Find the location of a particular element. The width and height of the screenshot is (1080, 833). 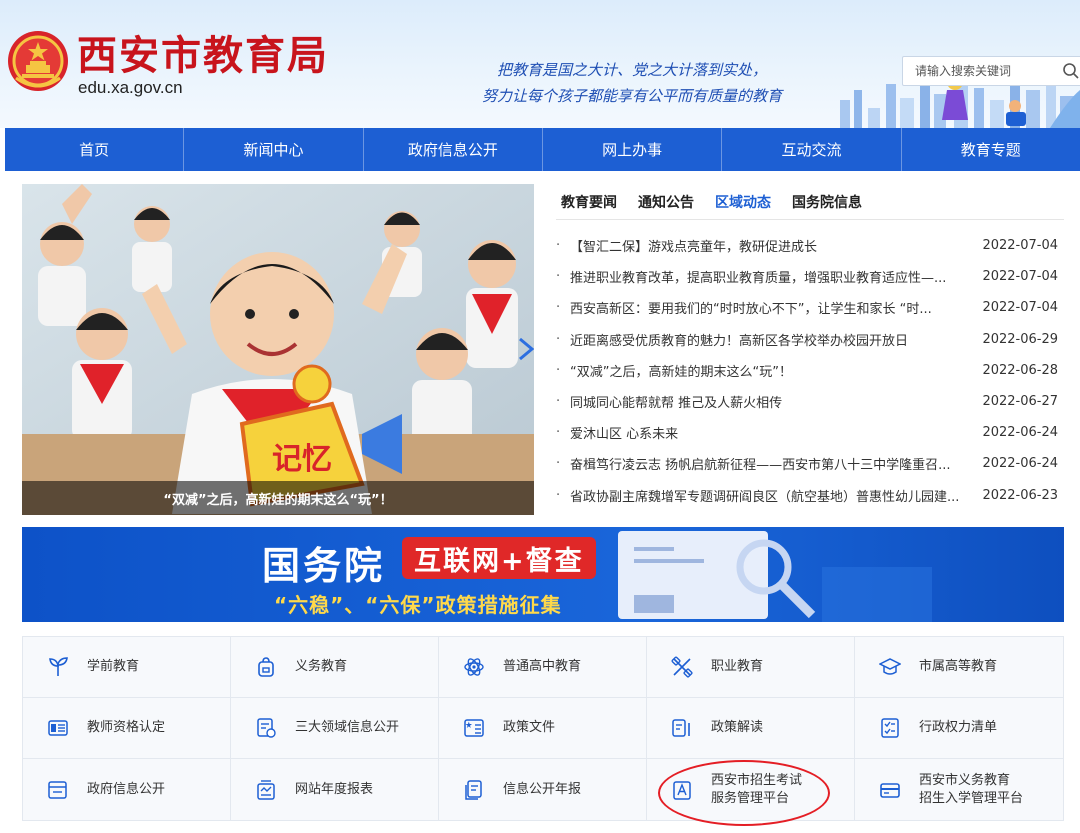

service-preschool: 学前教育 is located at coordinates (127, 667).